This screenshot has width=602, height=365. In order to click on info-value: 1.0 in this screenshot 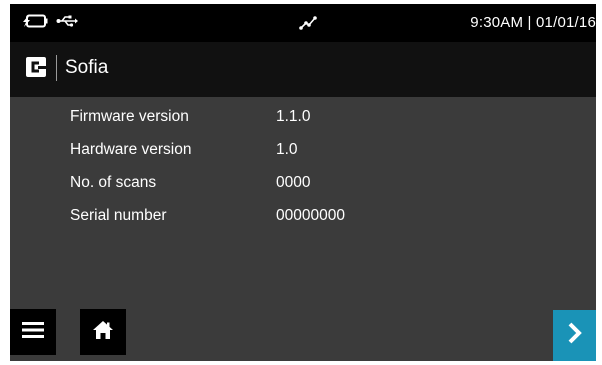, I will do `click(287, 149)`.